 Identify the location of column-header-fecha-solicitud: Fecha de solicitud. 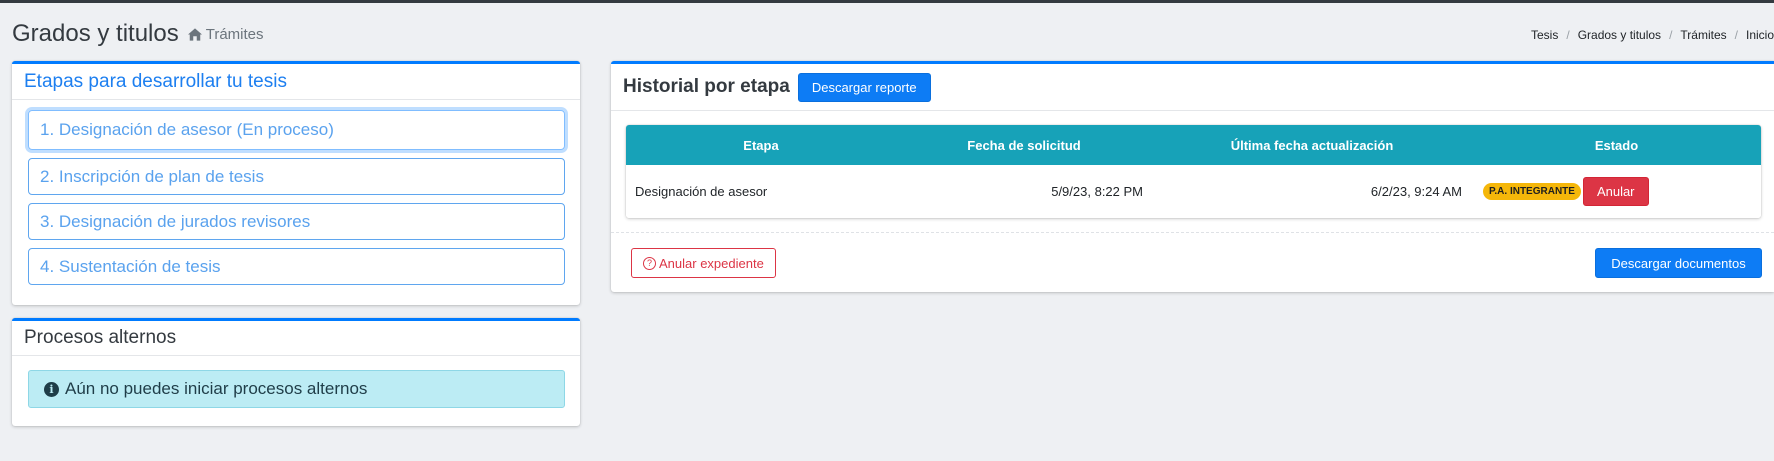
(1024, 145).